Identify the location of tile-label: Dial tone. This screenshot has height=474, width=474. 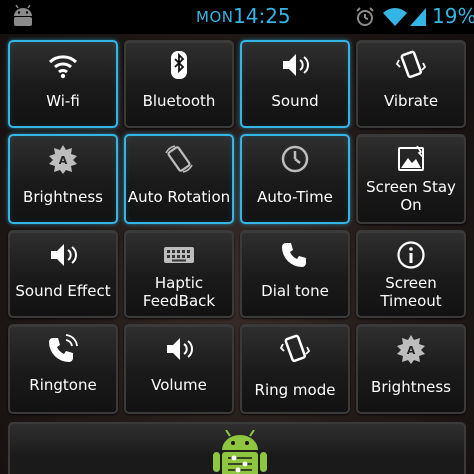
(295, 291).